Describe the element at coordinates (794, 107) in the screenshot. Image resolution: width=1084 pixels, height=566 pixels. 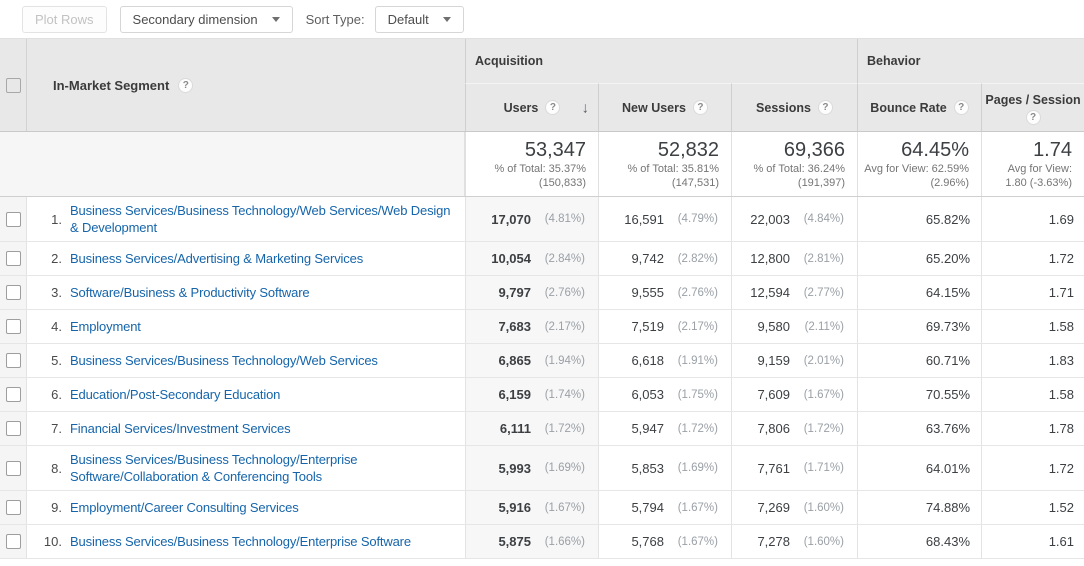
I see `column-header-sessions: Sessions ?` at that location.